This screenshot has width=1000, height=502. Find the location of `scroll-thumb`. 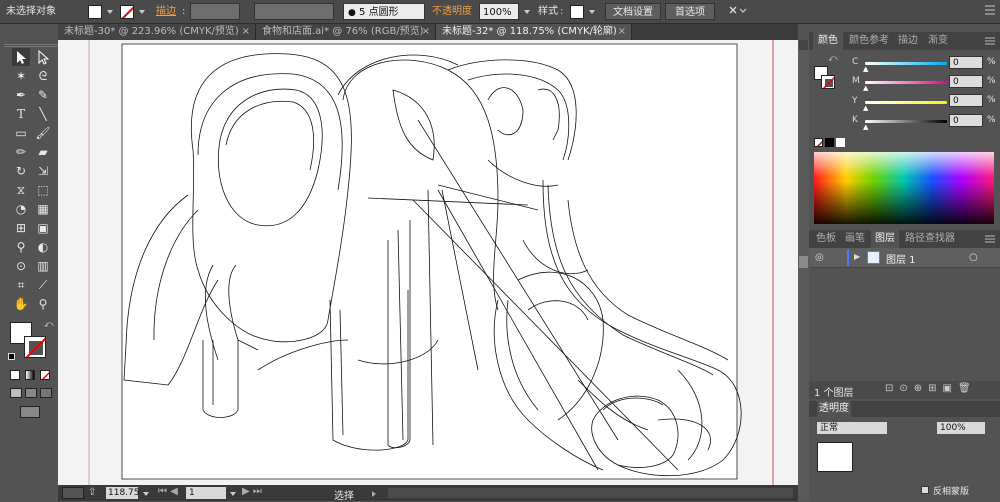

scroll-thumb is located at coordinates (803, 262).